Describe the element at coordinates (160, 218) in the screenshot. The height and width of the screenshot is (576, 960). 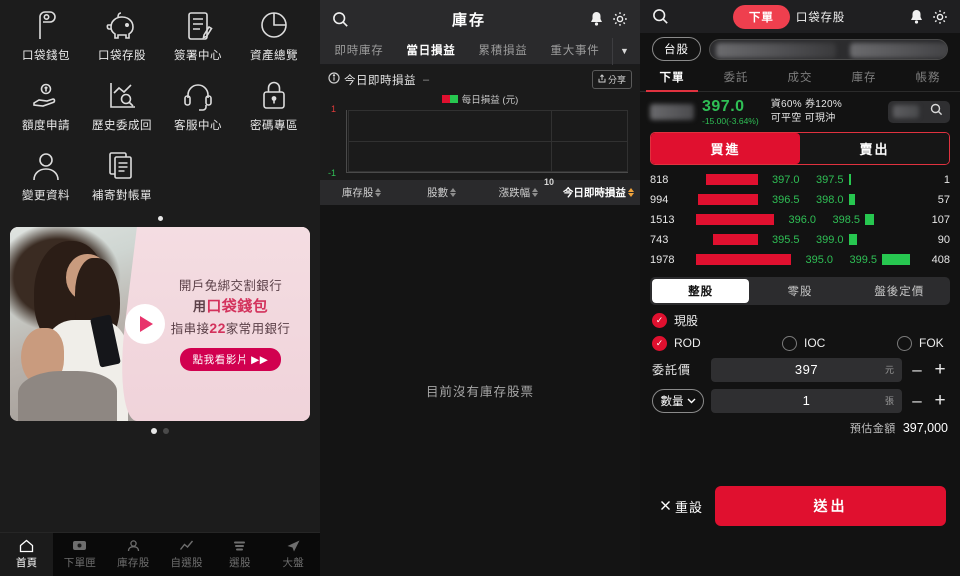
I see `pager-dot` at that location.